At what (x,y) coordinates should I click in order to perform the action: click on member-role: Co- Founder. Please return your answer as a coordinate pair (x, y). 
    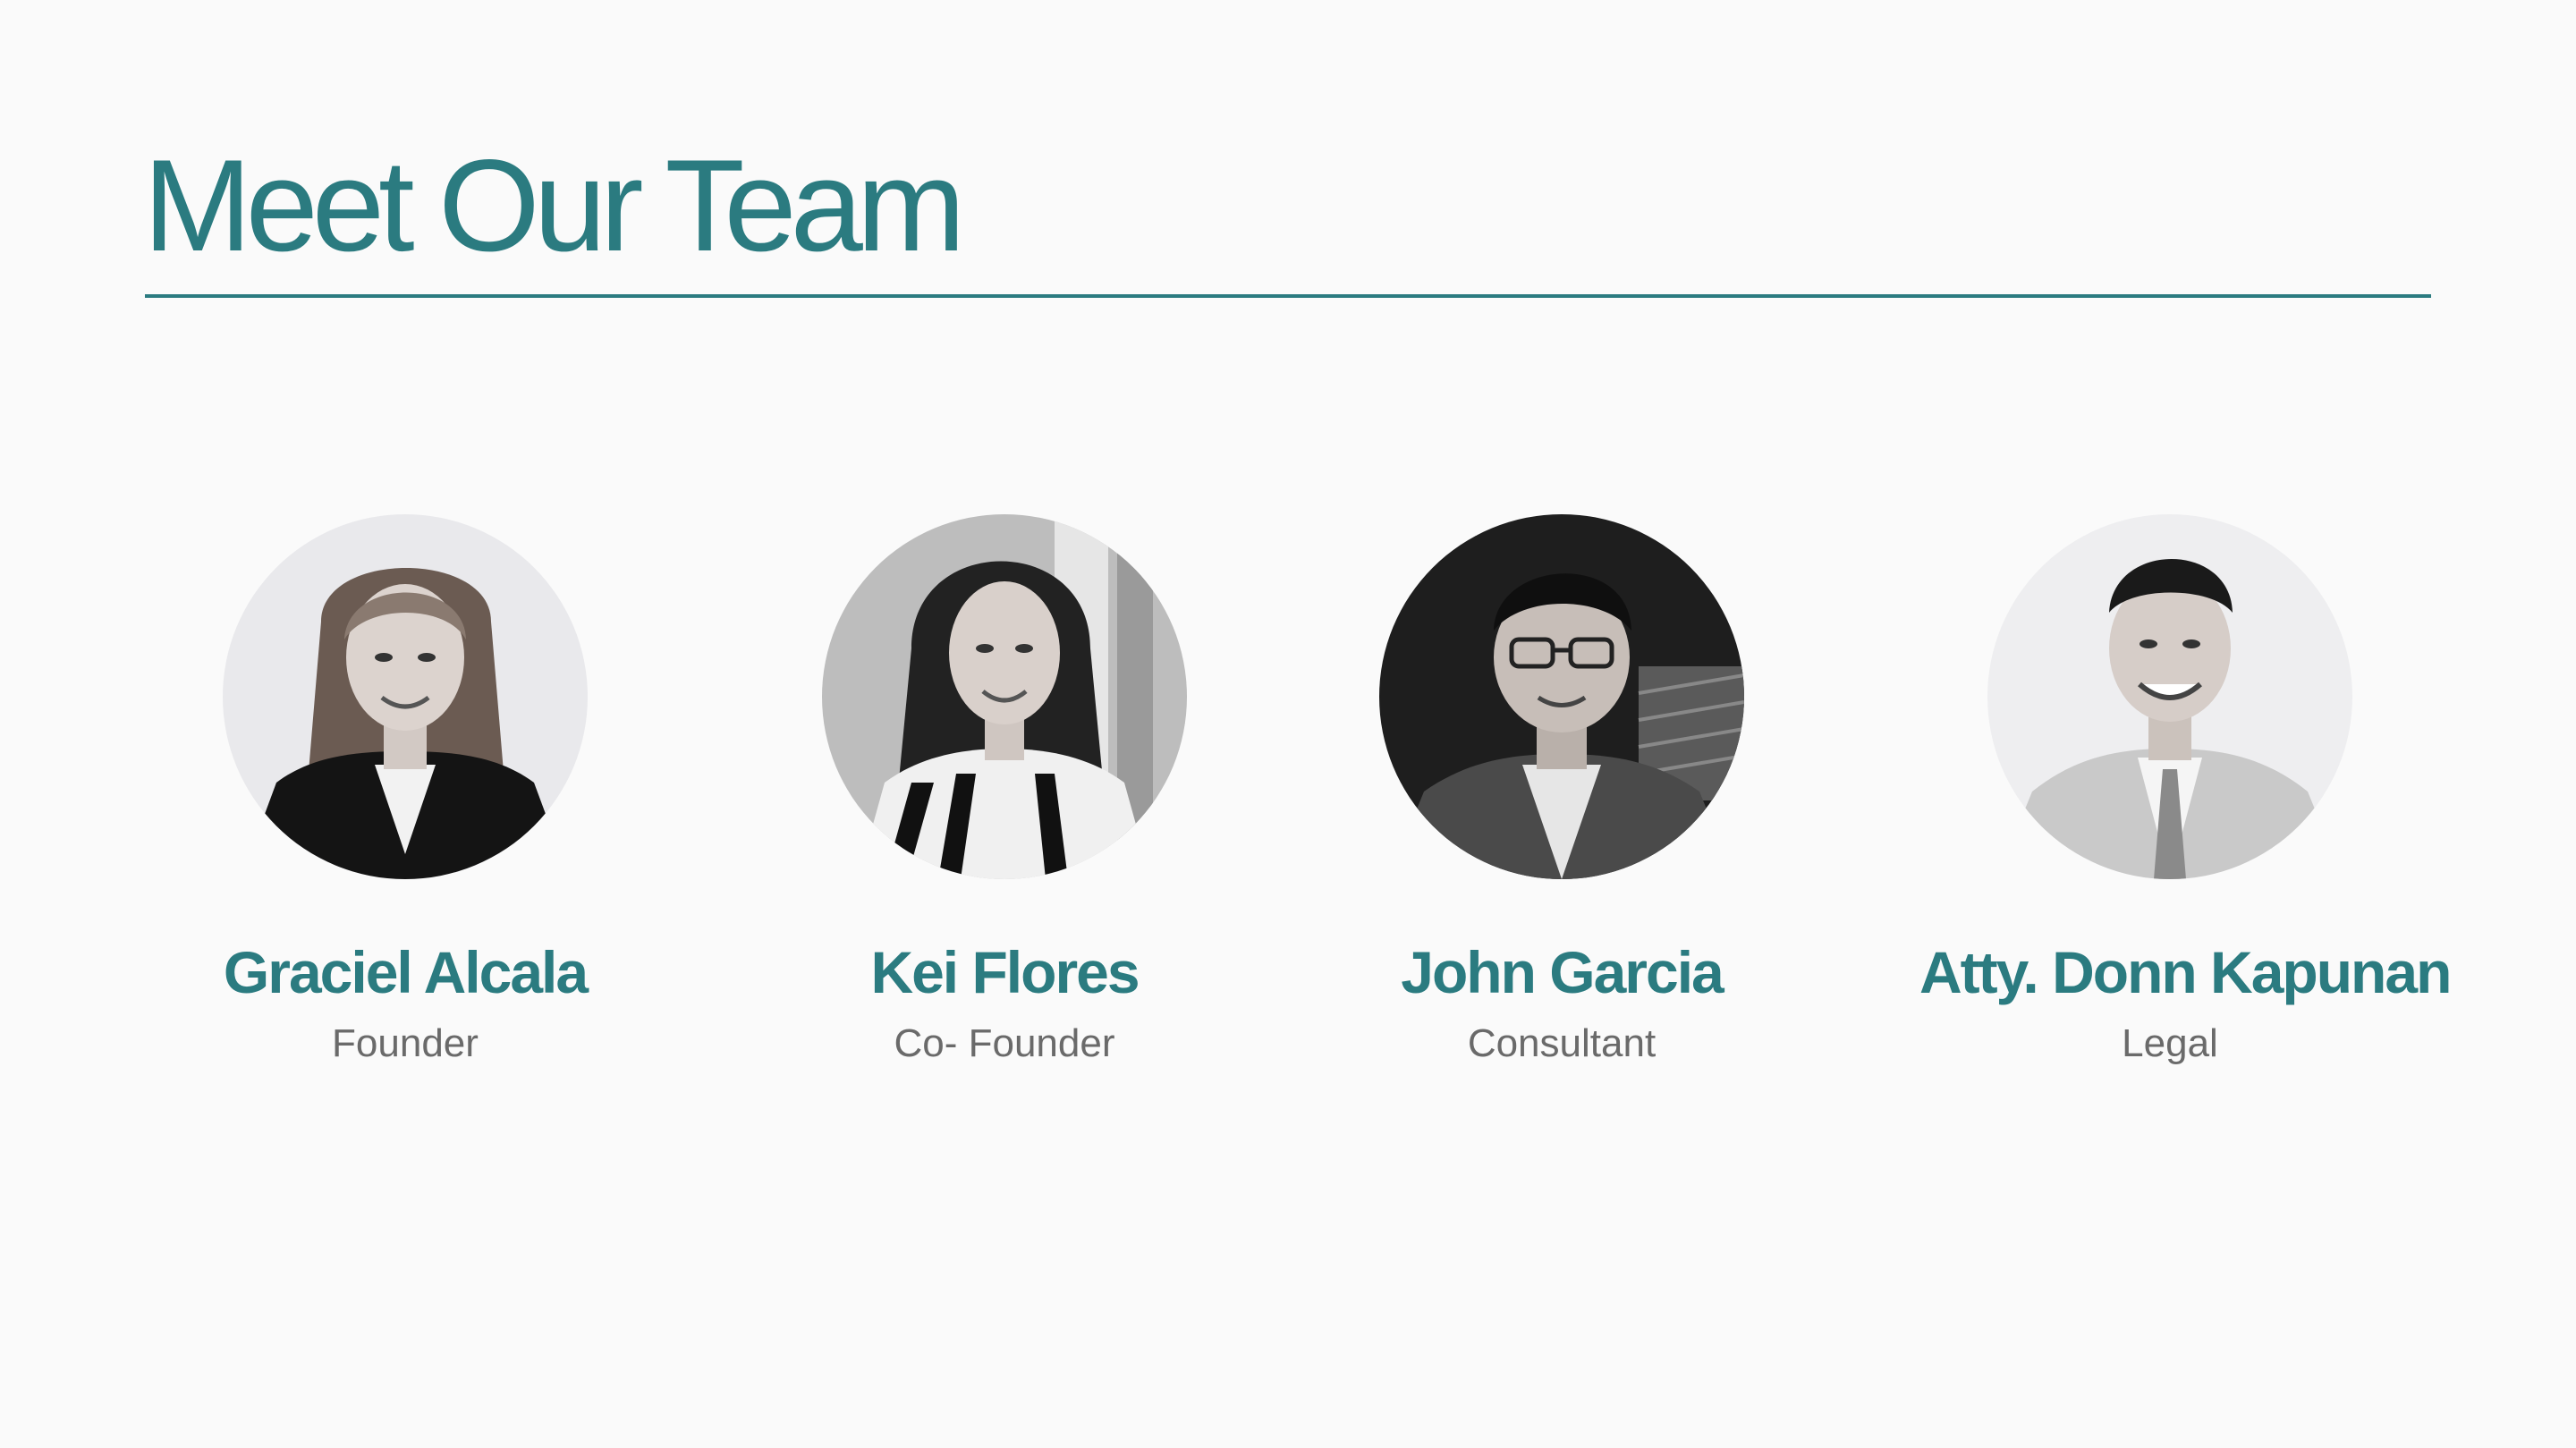
    Looking at the image, I should click on (1004, 1043).